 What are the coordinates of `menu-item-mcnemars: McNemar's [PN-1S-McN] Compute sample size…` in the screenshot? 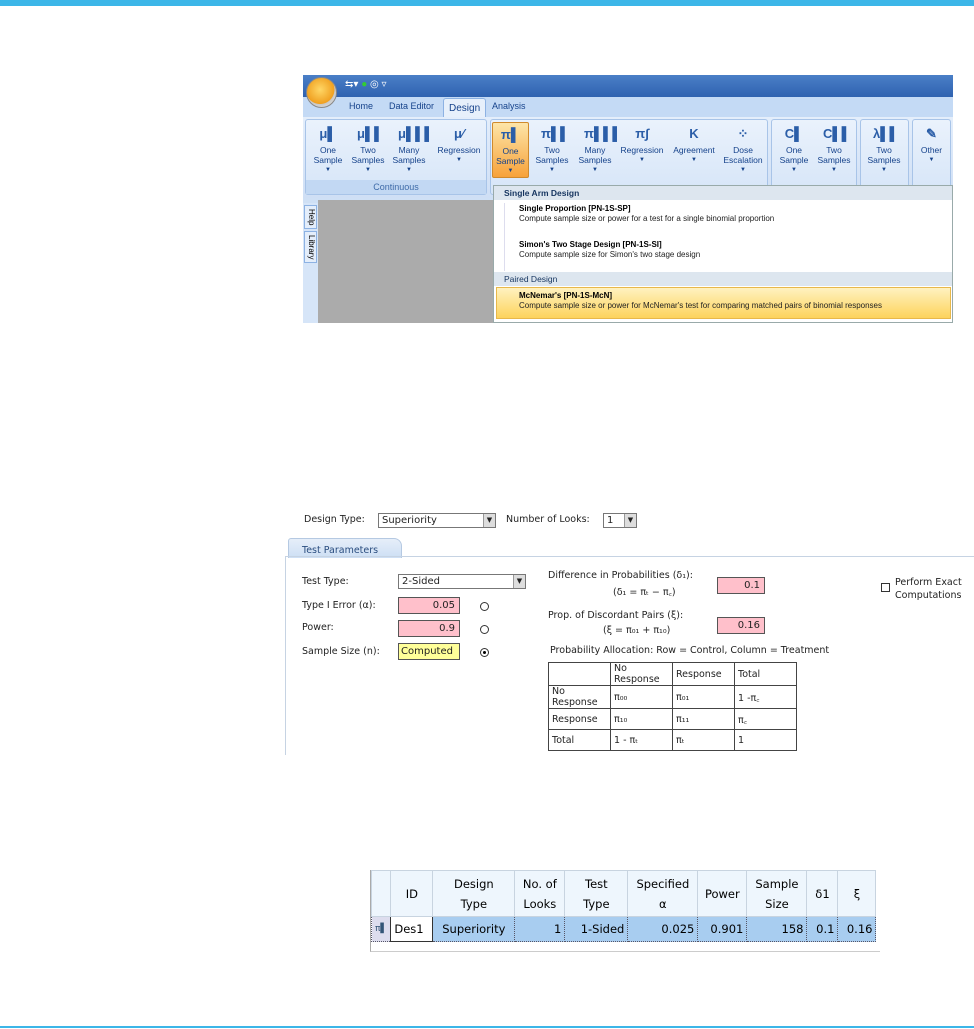 It's located at (723, 303).